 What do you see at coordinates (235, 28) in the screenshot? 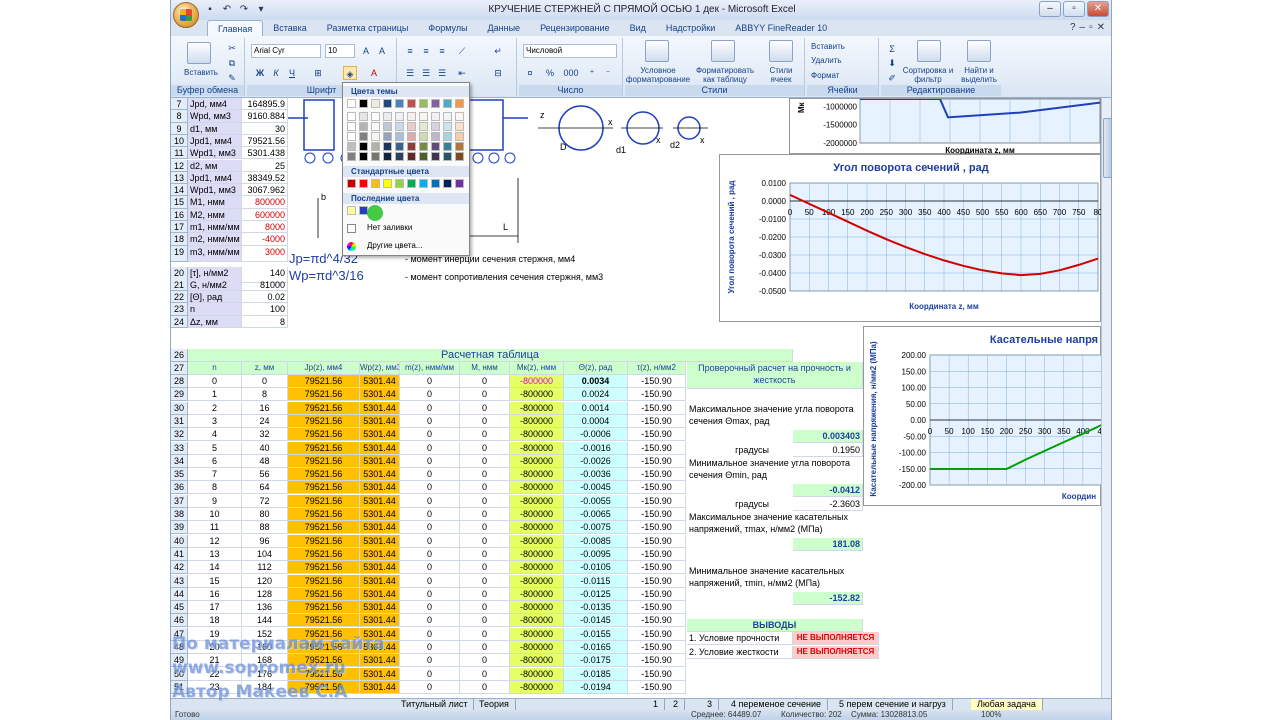
I see `tab-0: Главная` at bounding box center [235, 28].